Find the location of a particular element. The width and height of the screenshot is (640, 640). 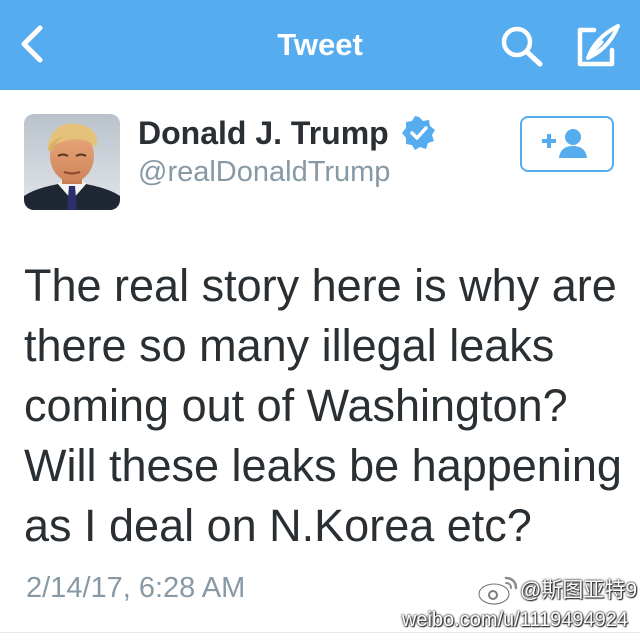

search-button is located at coordinates (522, 46).